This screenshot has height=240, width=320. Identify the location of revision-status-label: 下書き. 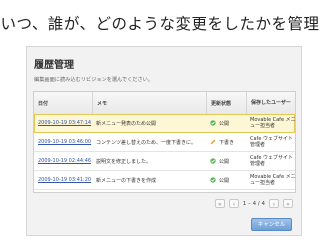
(227, 142).